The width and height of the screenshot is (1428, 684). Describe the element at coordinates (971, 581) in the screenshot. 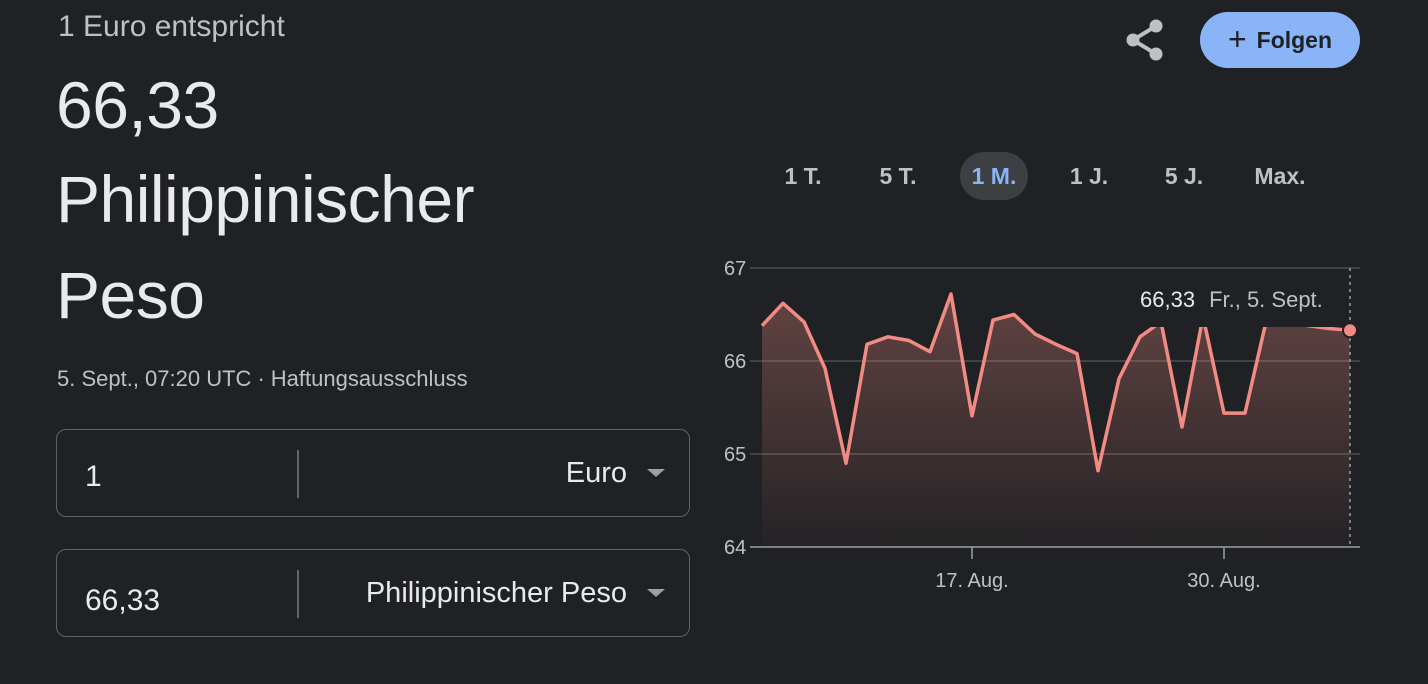

I see `x-tick-label: 17. Aug.` at that location.